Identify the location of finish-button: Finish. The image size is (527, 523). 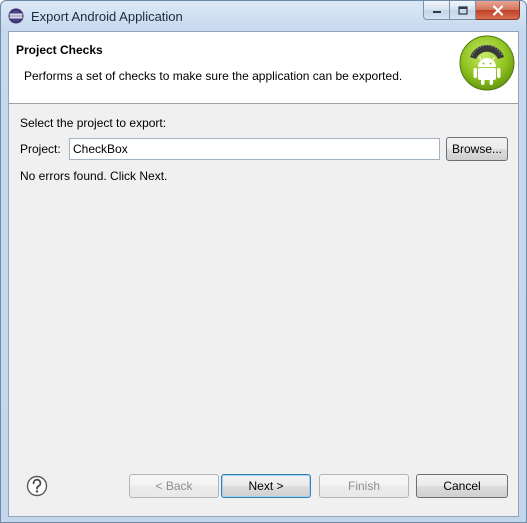
(364, 486).